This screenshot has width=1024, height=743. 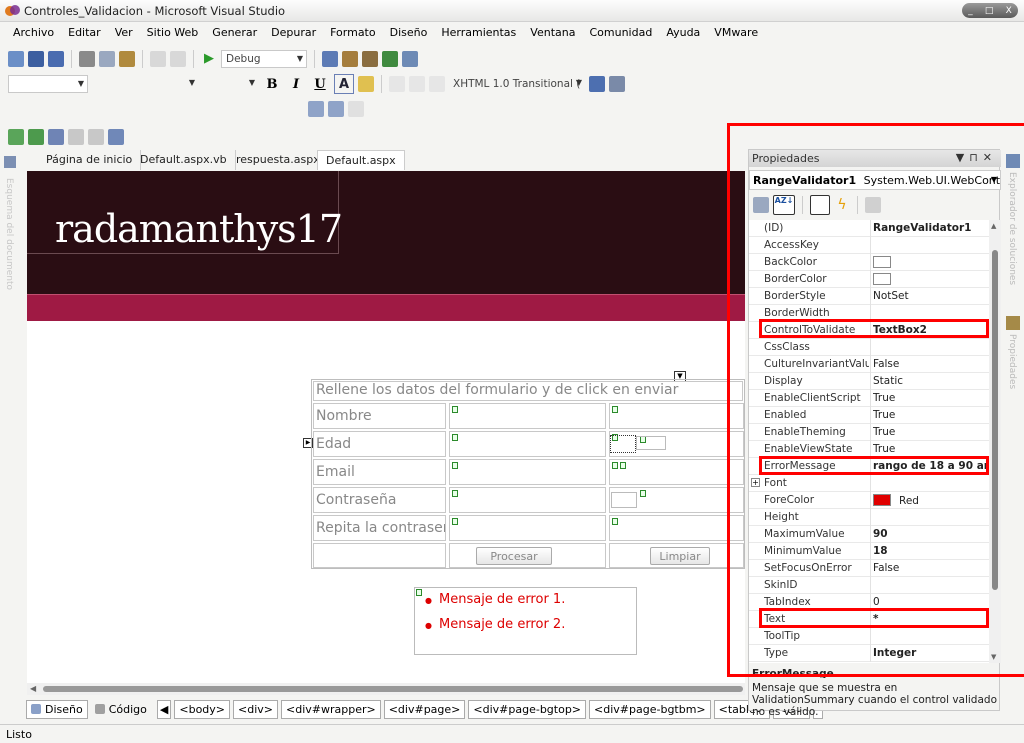 I want to click on menu-ver: Ver, so click(x=124, y=33).